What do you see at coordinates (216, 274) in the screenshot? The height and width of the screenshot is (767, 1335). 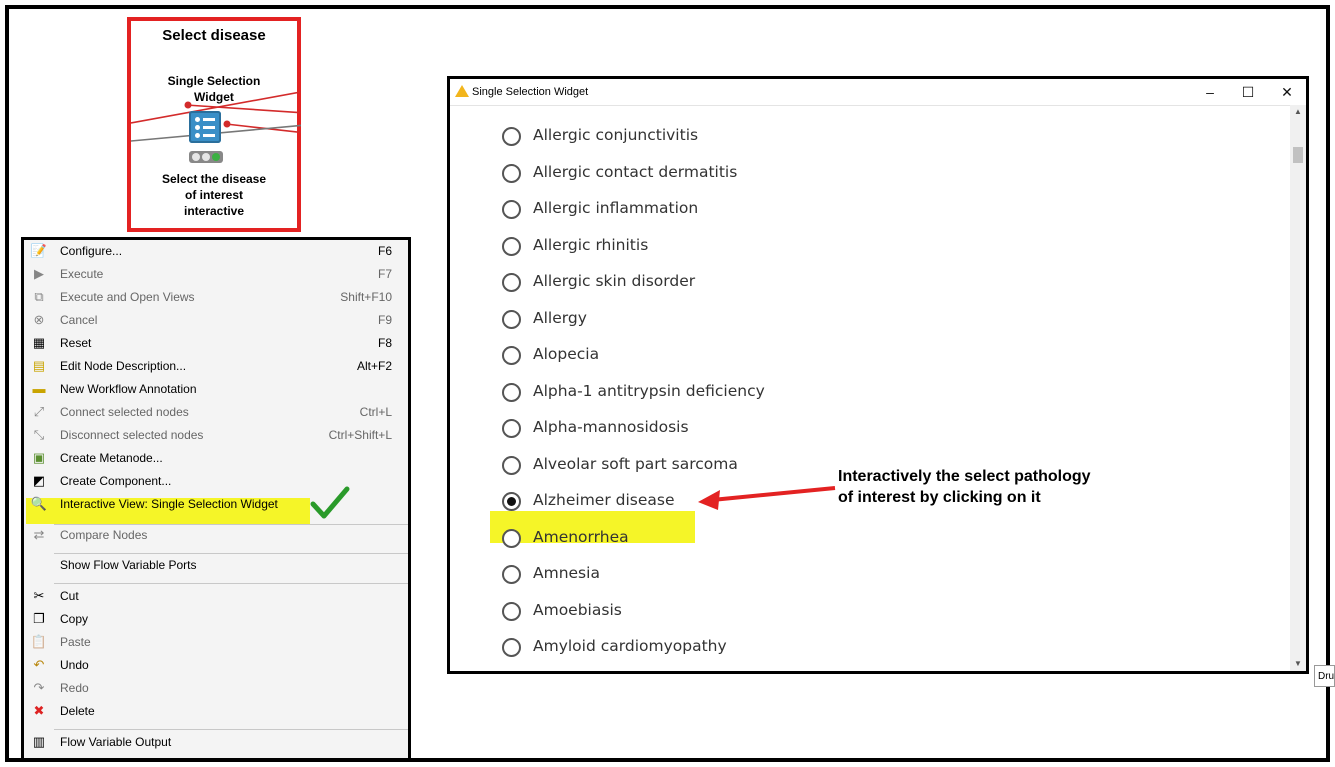 I see `menu-item-execute: ▶ Execute F7` at bounding box center [216, 274].